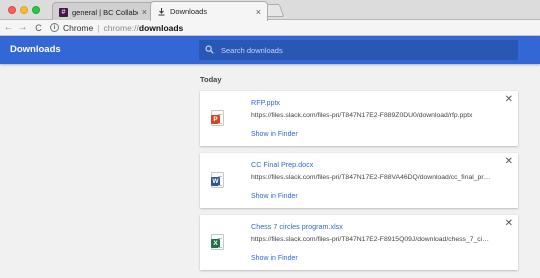 The width and height of the screenshot is (540, 278). What do you see at coordinates (217, 180) in the screenshot?
I see `word-file-icon: W` at bounding box center [217, 180].